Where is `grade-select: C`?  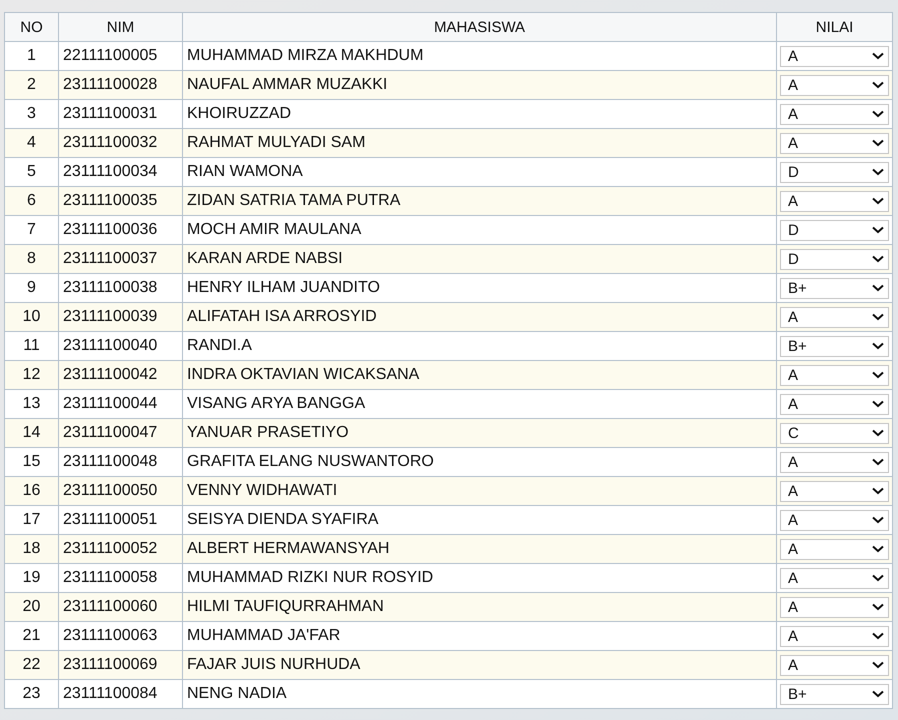
grade-select: C is located at coordinates (834, 433).